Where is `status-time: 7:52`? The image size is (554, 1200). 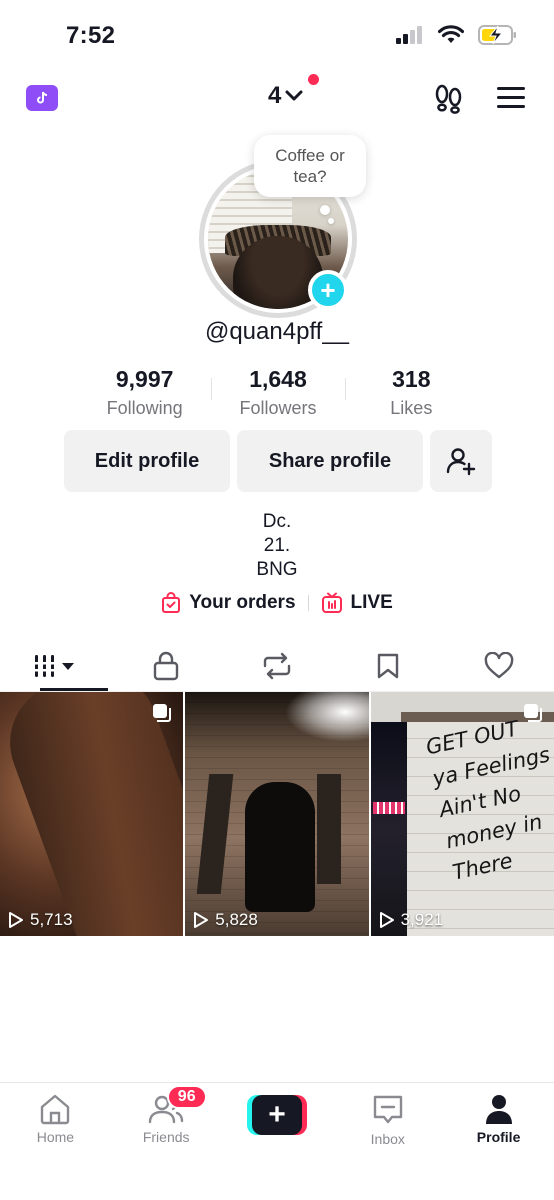
status-time: 7:52 is located at coordinates (91, 35).